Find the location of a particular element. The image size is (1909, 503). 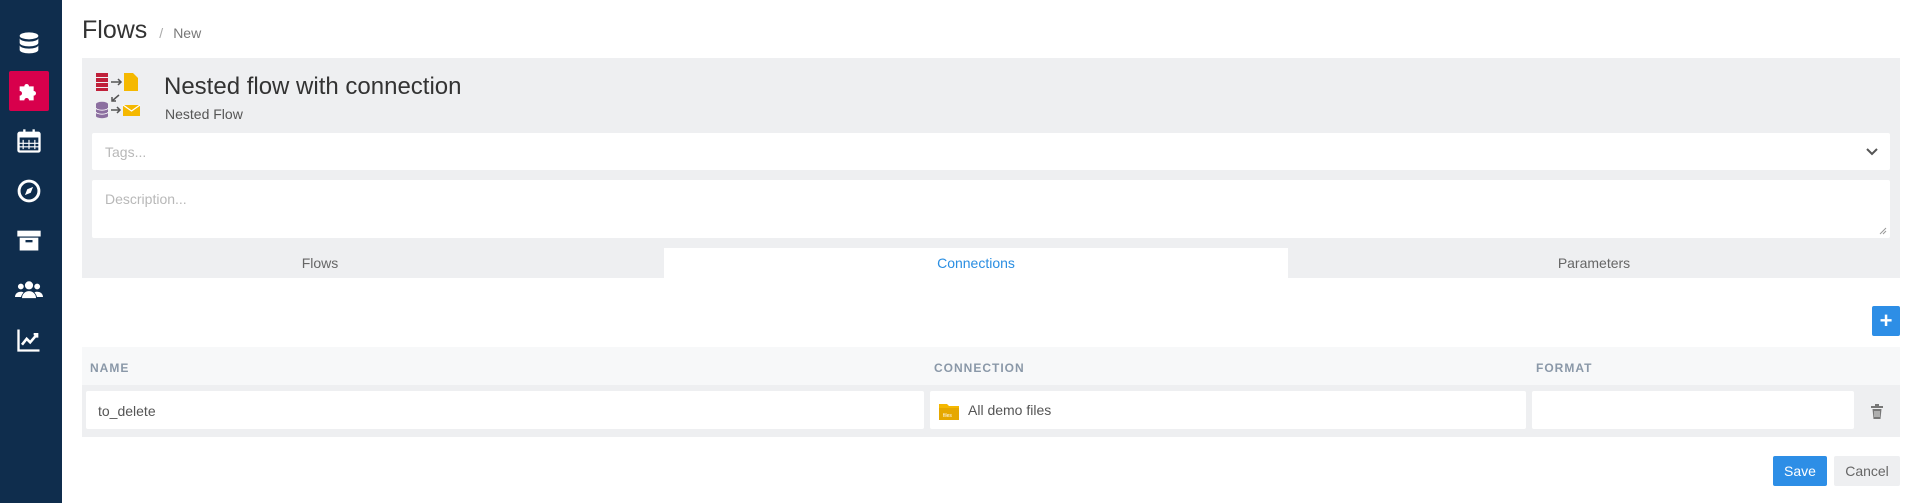

sidebar is located at coordinates (31, 251).